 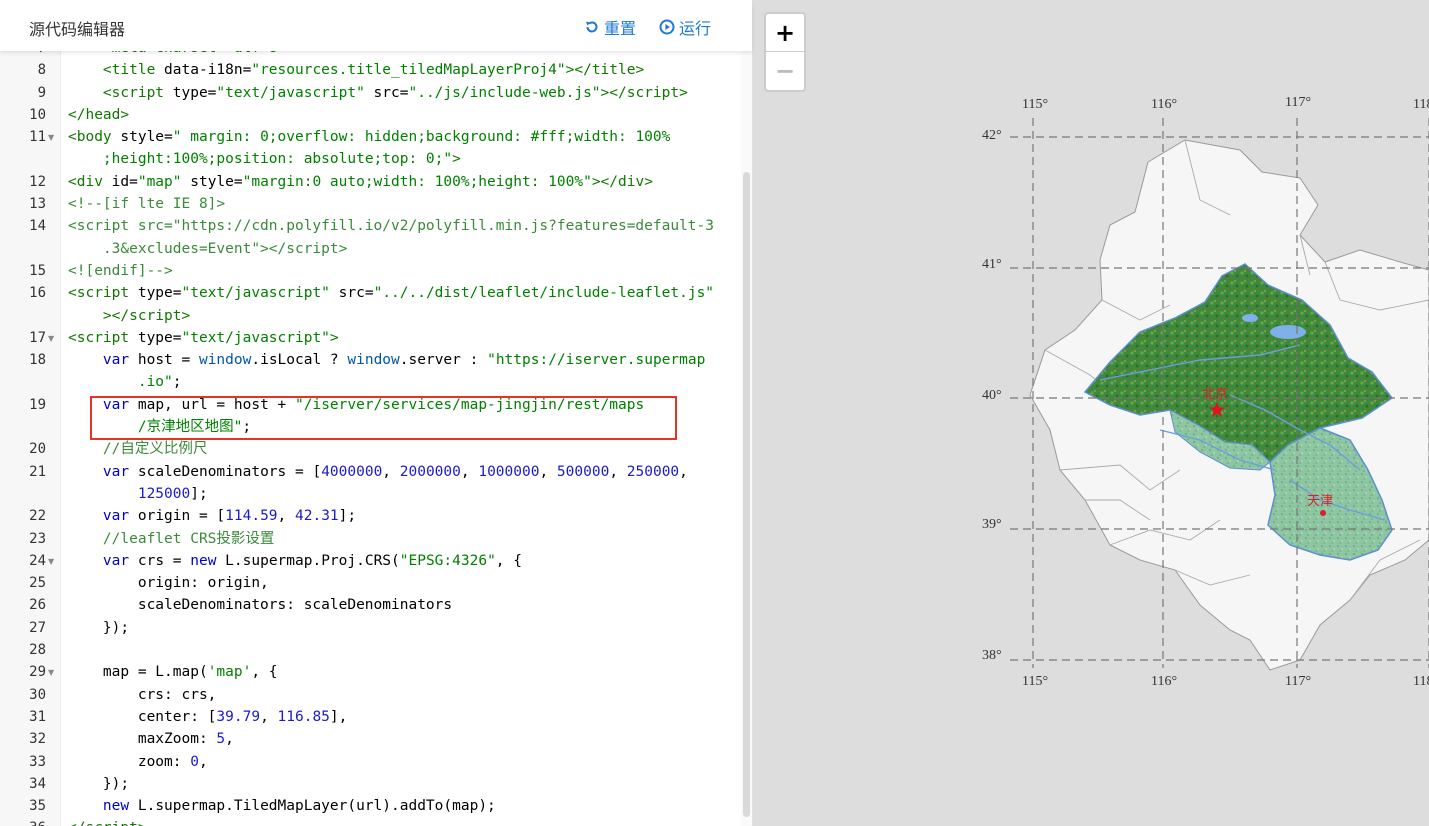 I want to click on zoom-in-button: +, so click(x=785, y=33).